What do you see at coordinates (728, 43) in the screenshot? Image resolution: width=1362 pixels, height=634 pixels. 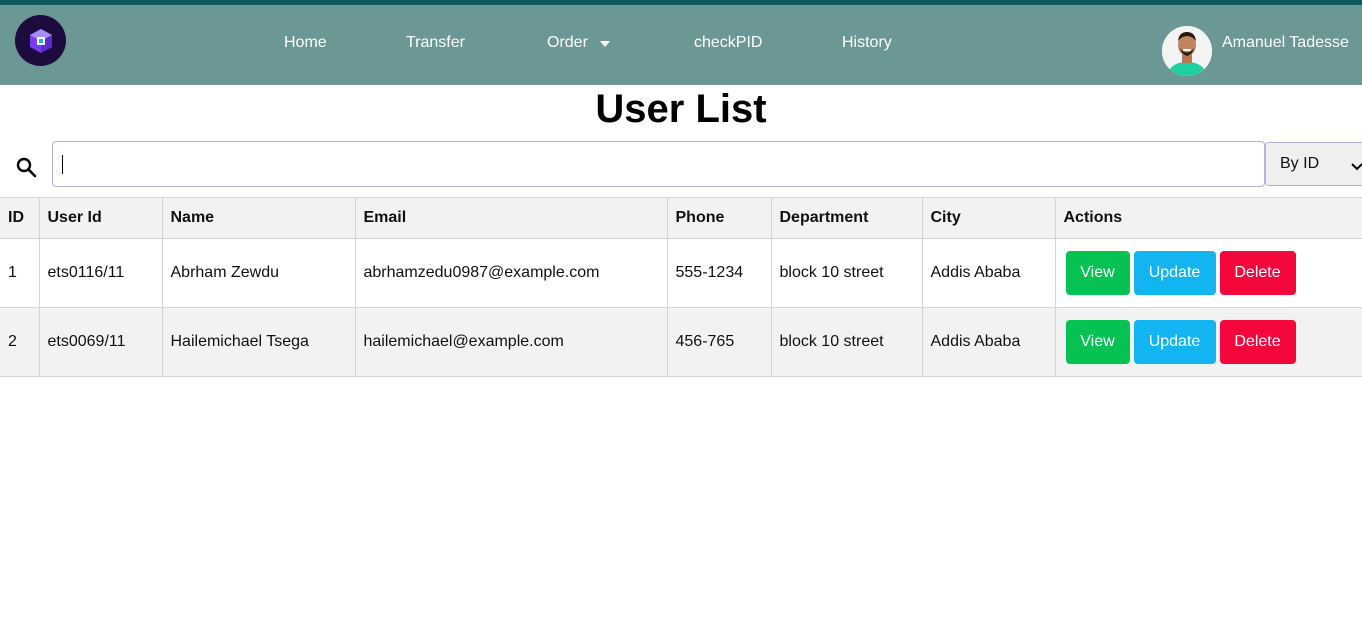 I see `nav-checkpid: checkPID` at bounding box center [728, 43].